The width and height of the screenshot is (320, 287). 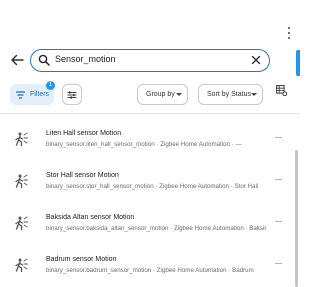 I want to click on group-by-dropdown: Group by, so click(x=162, y=94).